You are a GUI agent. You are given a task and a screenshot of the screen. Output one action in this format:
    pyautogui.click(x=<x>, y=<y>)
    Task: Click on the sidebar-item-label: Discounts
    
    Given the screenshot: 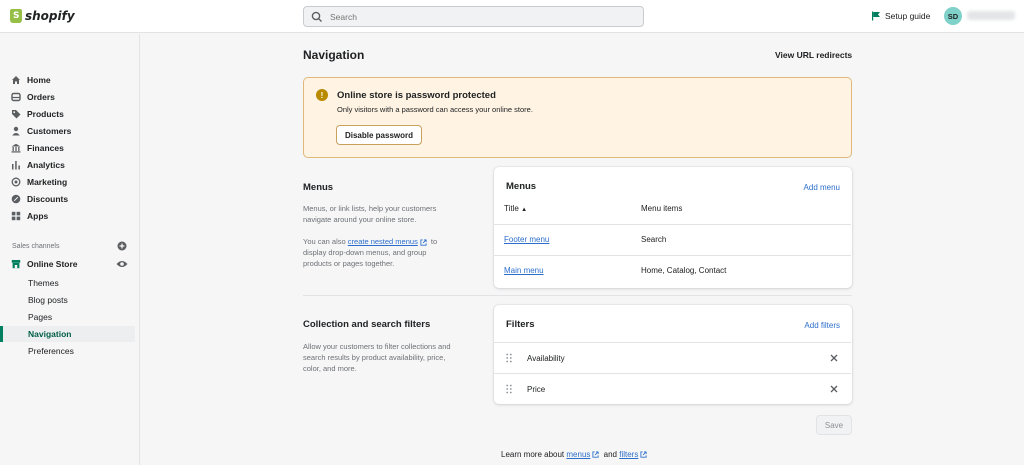 What is the action you would take?
    pyautogui.click(x=48, y=199)
    